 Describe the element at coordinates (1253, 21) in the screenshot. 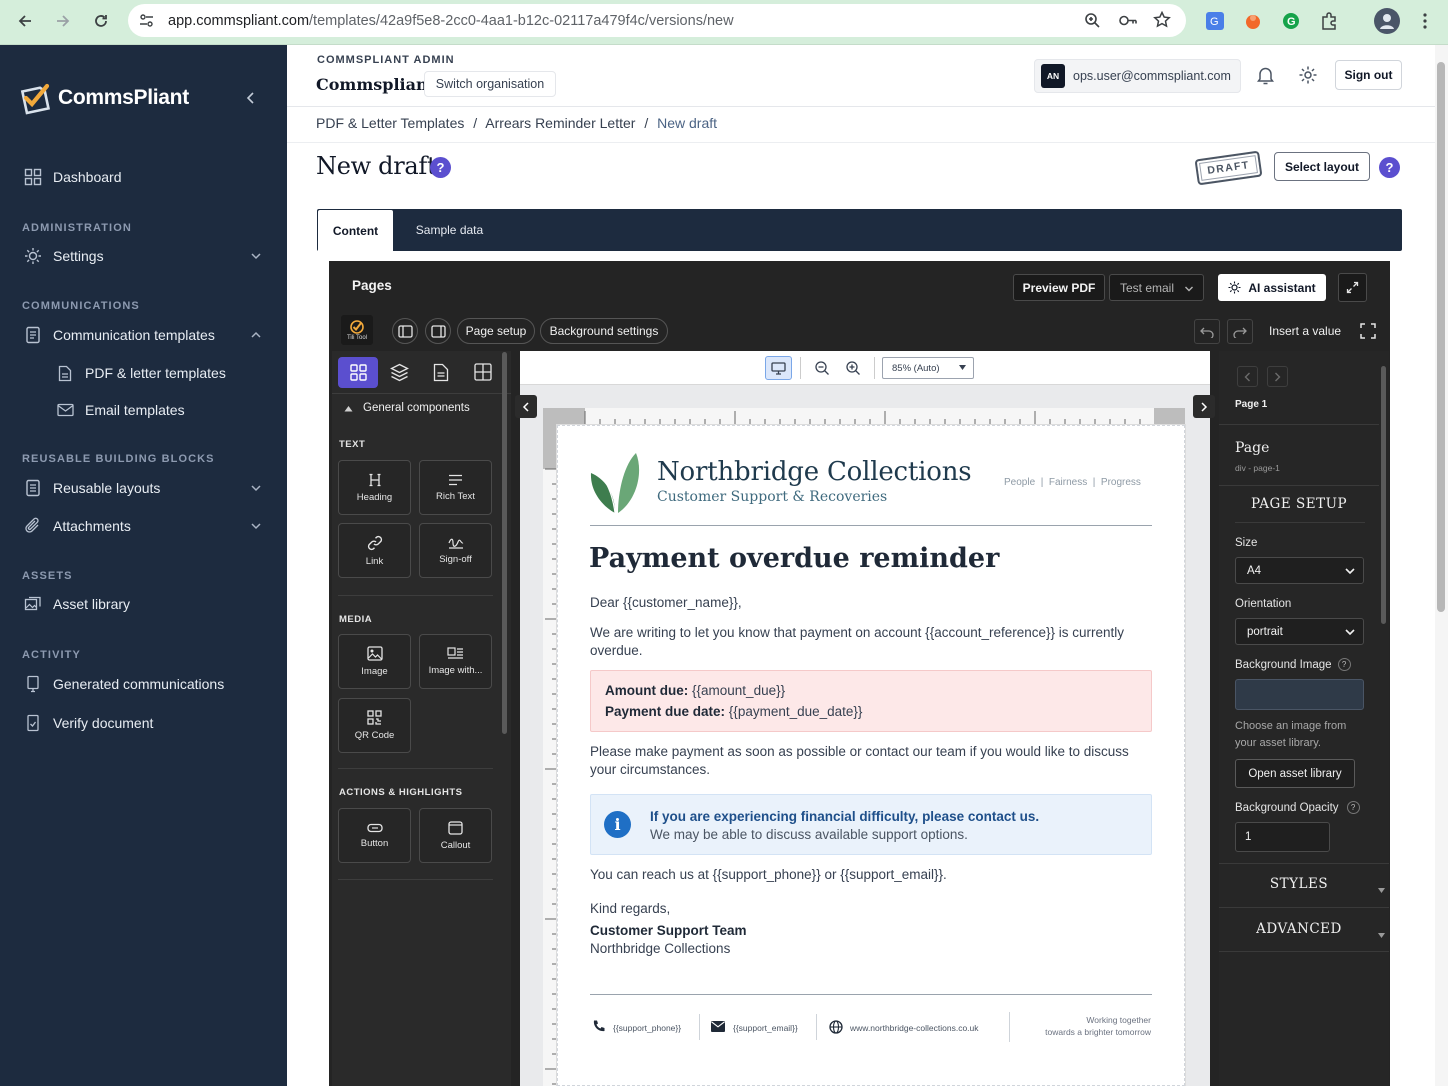

I see `extension-fox-icon` at that location.